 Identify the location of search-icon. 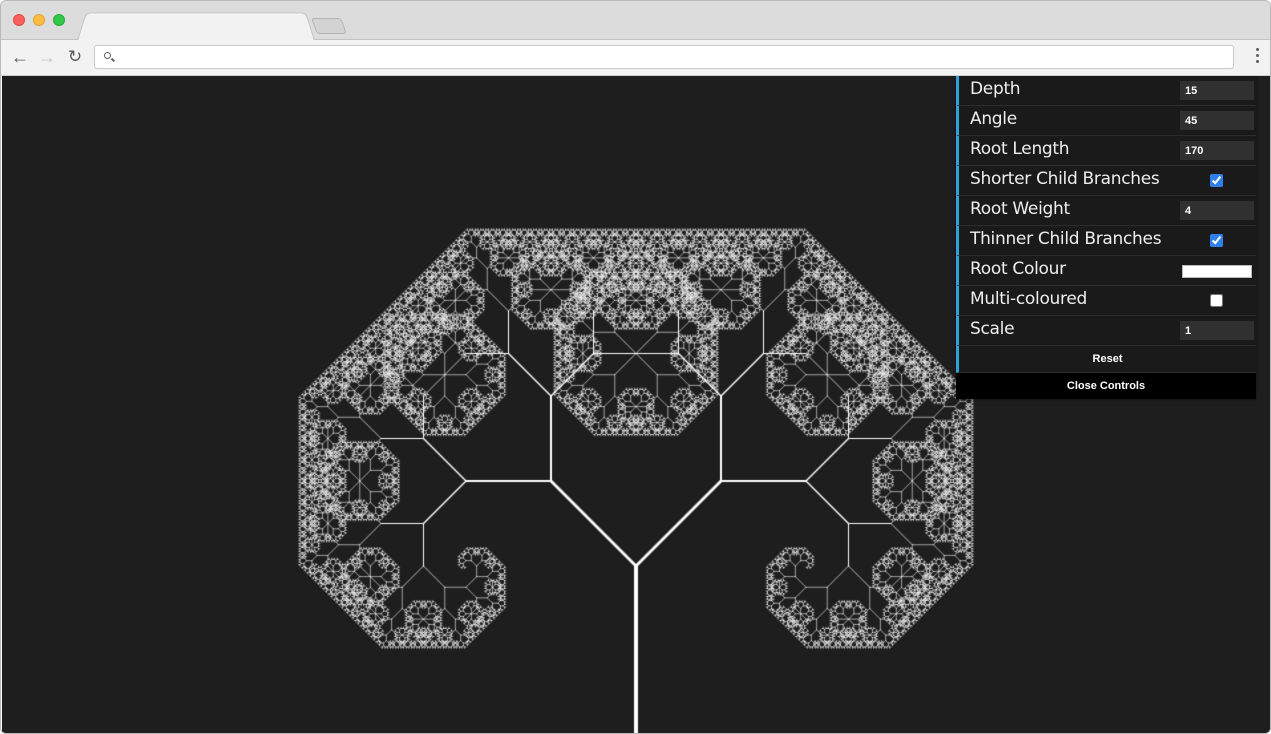
(107, 55).